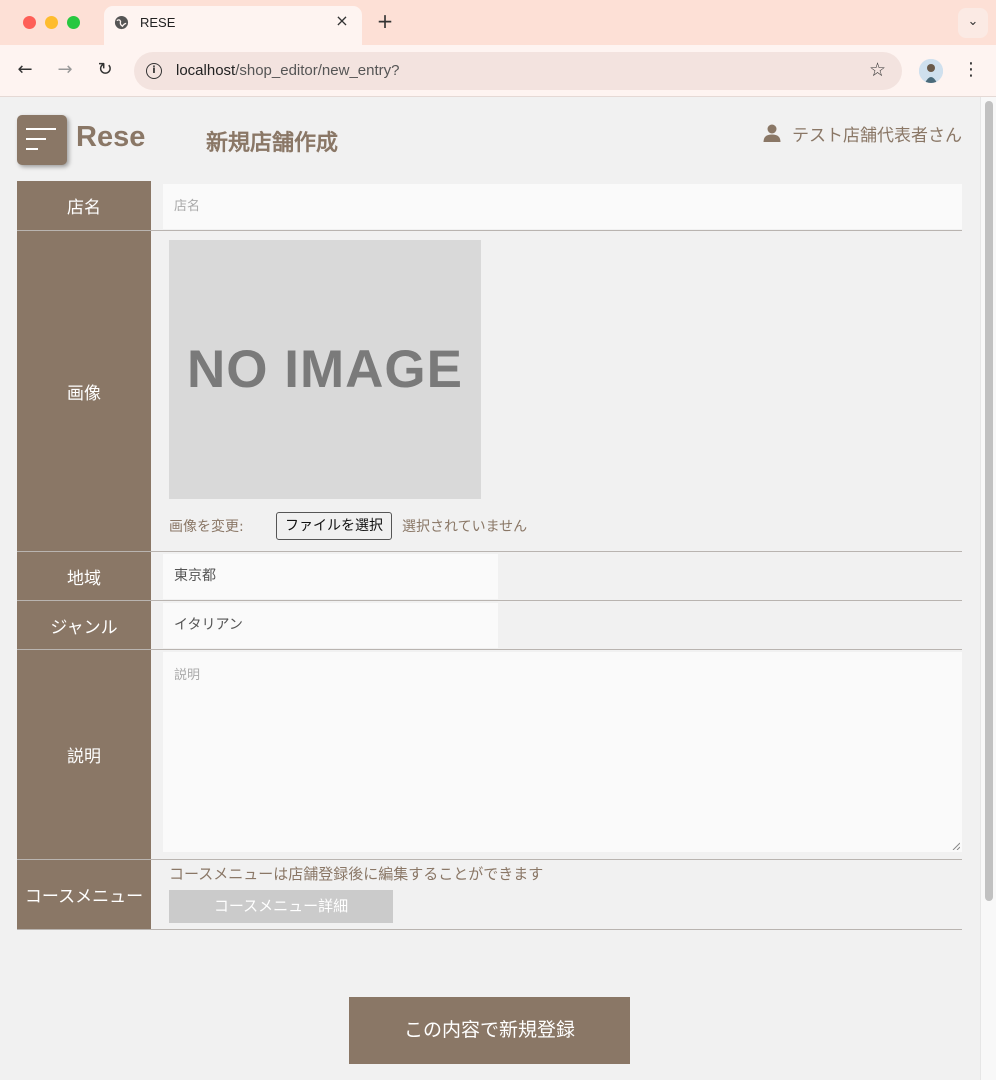 The image size is (996, 1080). Describe the element at coordinates (489, 1030) in the screenshot. I see `submit-button: この内容で新規登録` at that location.